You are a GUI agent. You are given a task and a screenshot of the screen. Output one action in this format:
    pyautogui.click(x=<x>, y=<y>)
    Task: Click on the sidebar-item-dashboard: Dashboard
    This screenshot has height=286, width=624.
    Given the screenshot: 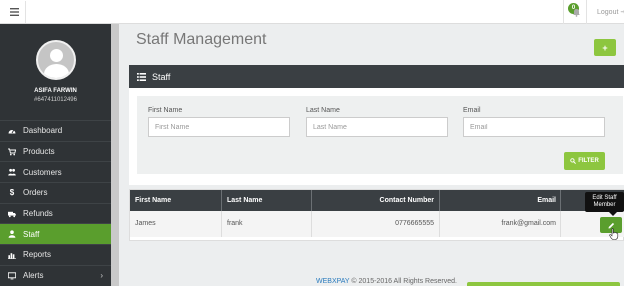 What is the action you would take?
    pyautogui.click(x=55, y=130)
    